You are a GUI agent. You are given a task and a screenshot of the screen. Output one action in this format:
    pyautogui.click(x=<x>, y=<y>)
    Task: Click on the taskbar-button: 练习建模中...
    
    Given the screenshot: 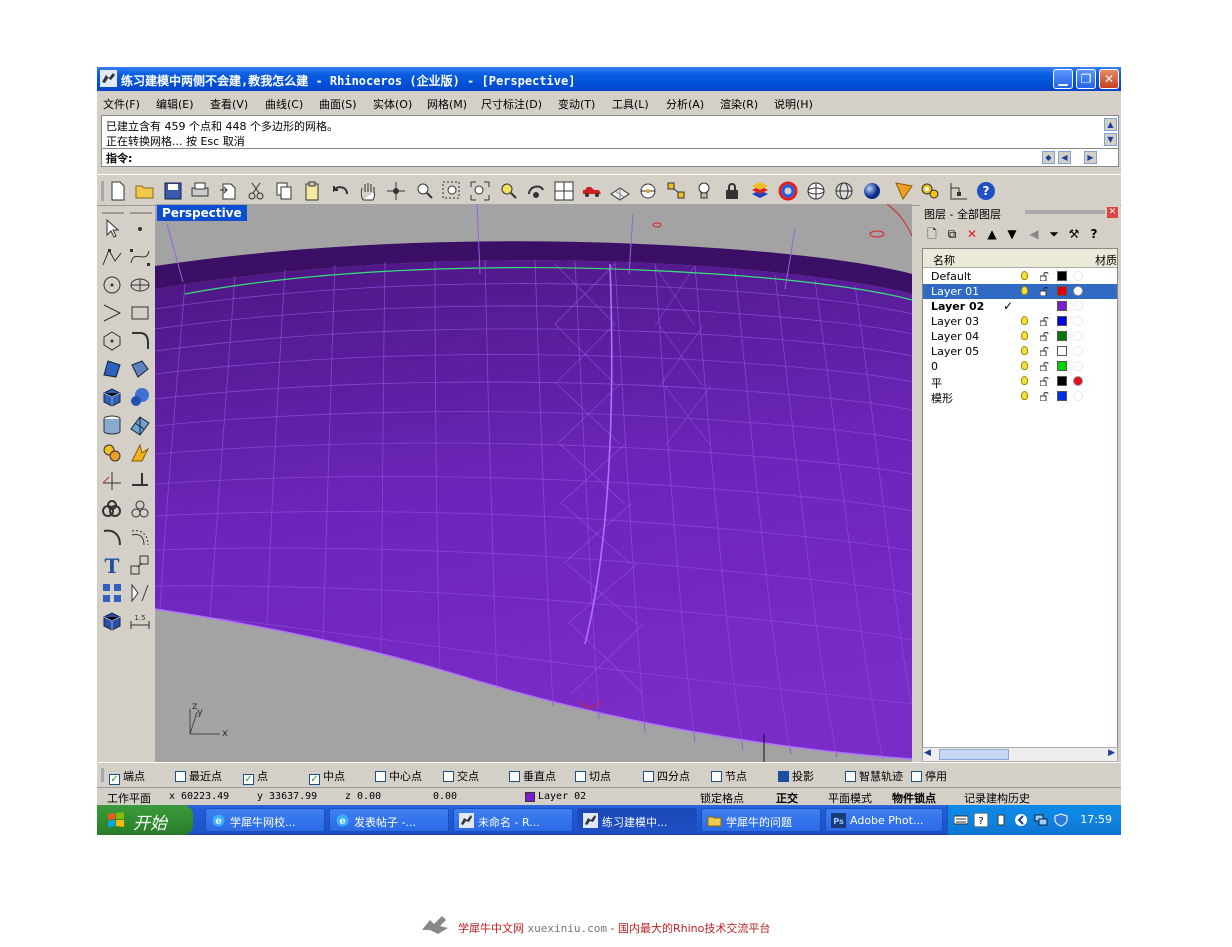 What is the action you would take?
    pyautogui.click(x=637, y=820)
    